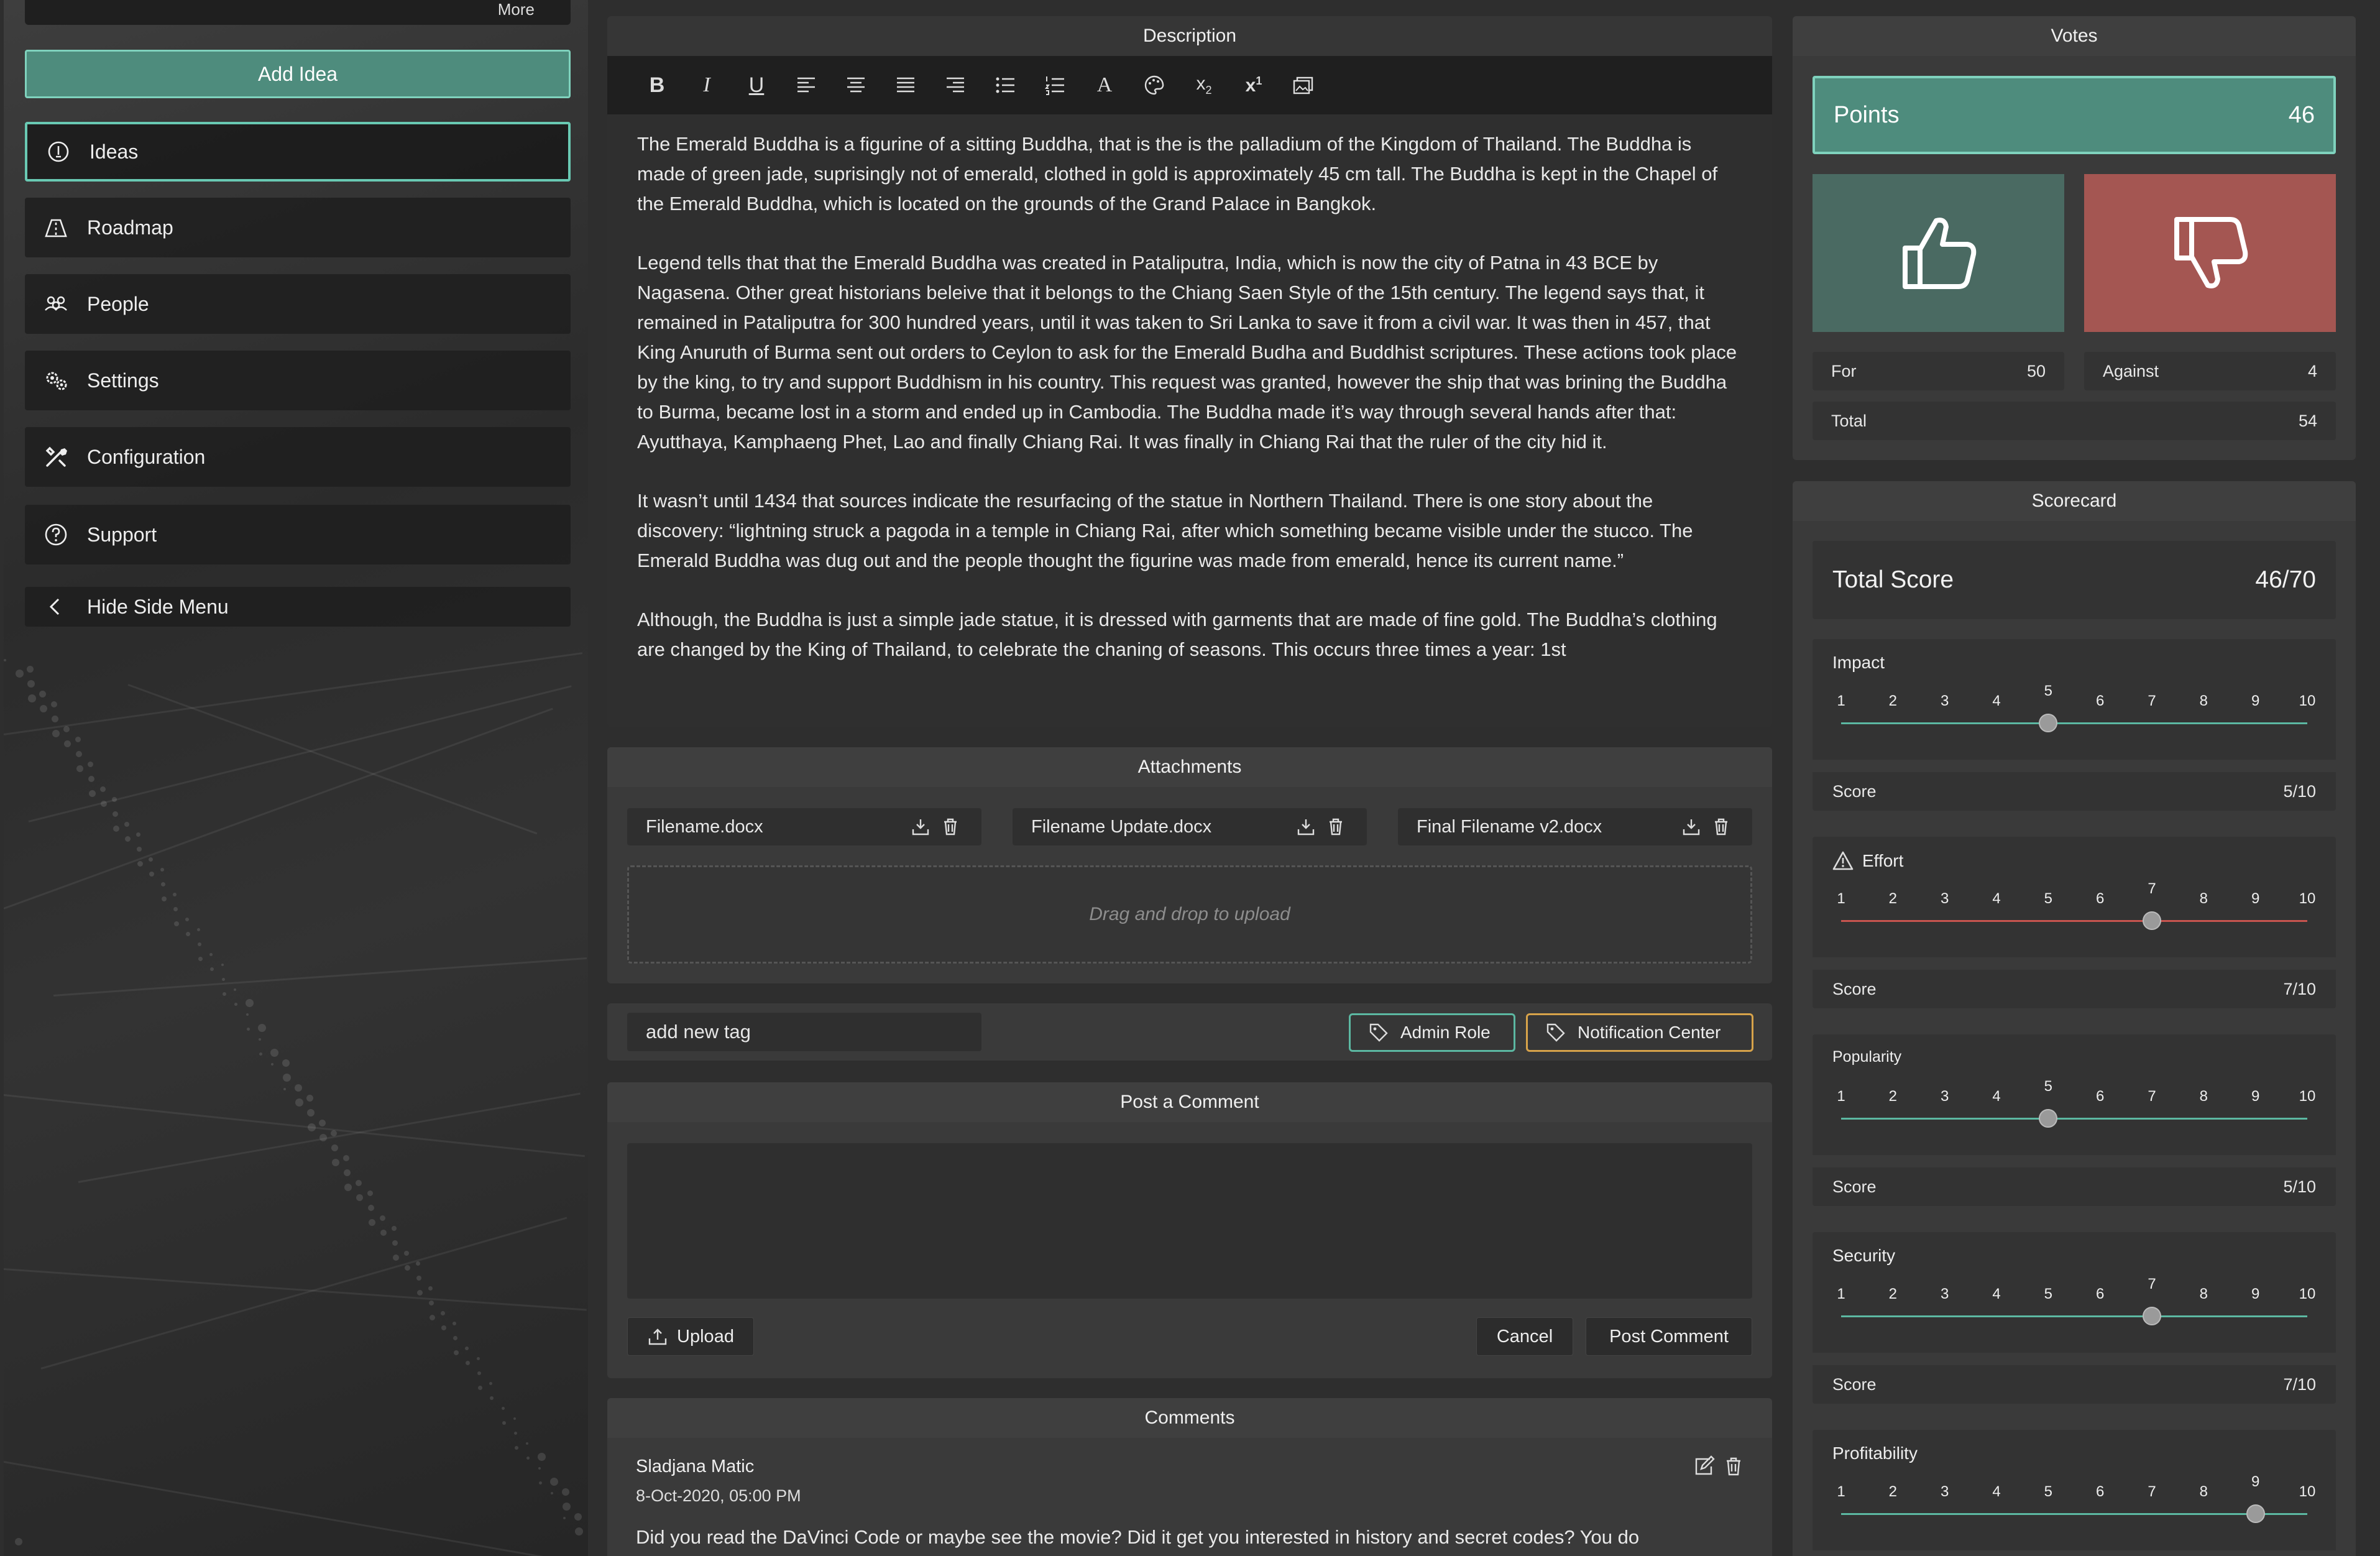  Describe the element at coordinates (1524, 1336) in the screenshot. I see `cancel-button: Cancel` at that location.